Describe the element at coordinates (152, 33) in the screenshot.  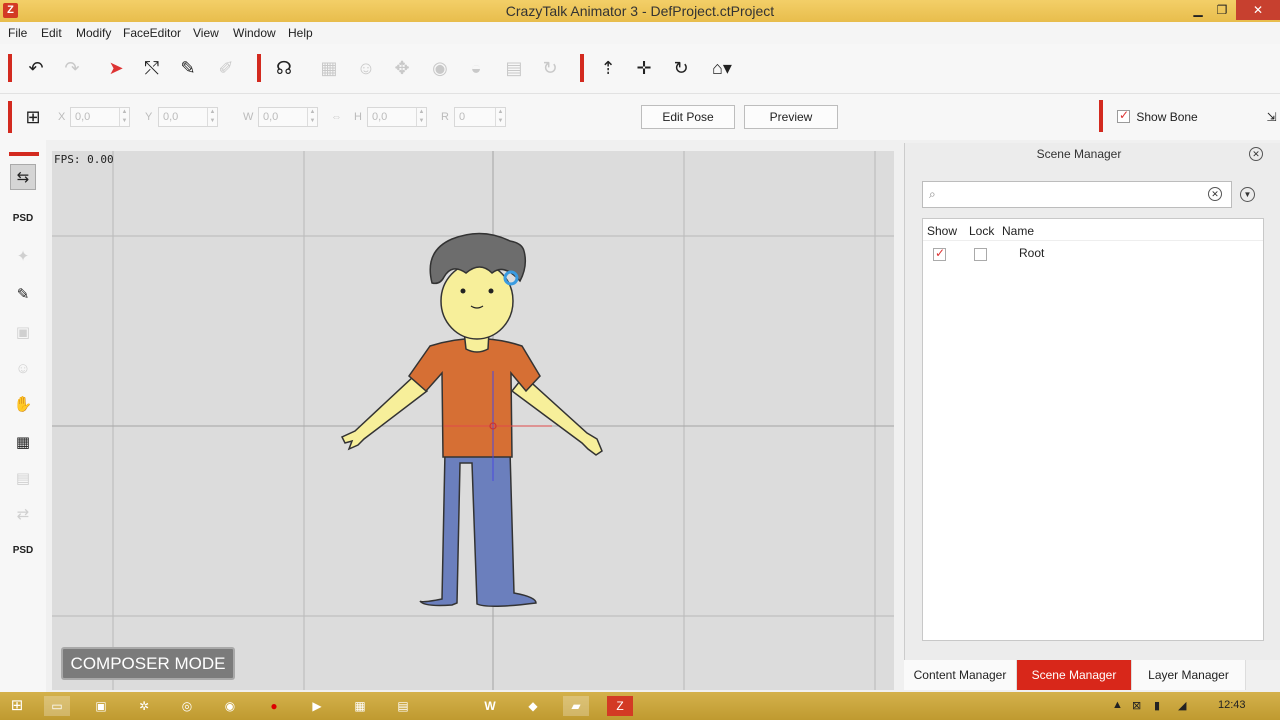
I see `menu-faceeditor: FaceEditor` at that location.